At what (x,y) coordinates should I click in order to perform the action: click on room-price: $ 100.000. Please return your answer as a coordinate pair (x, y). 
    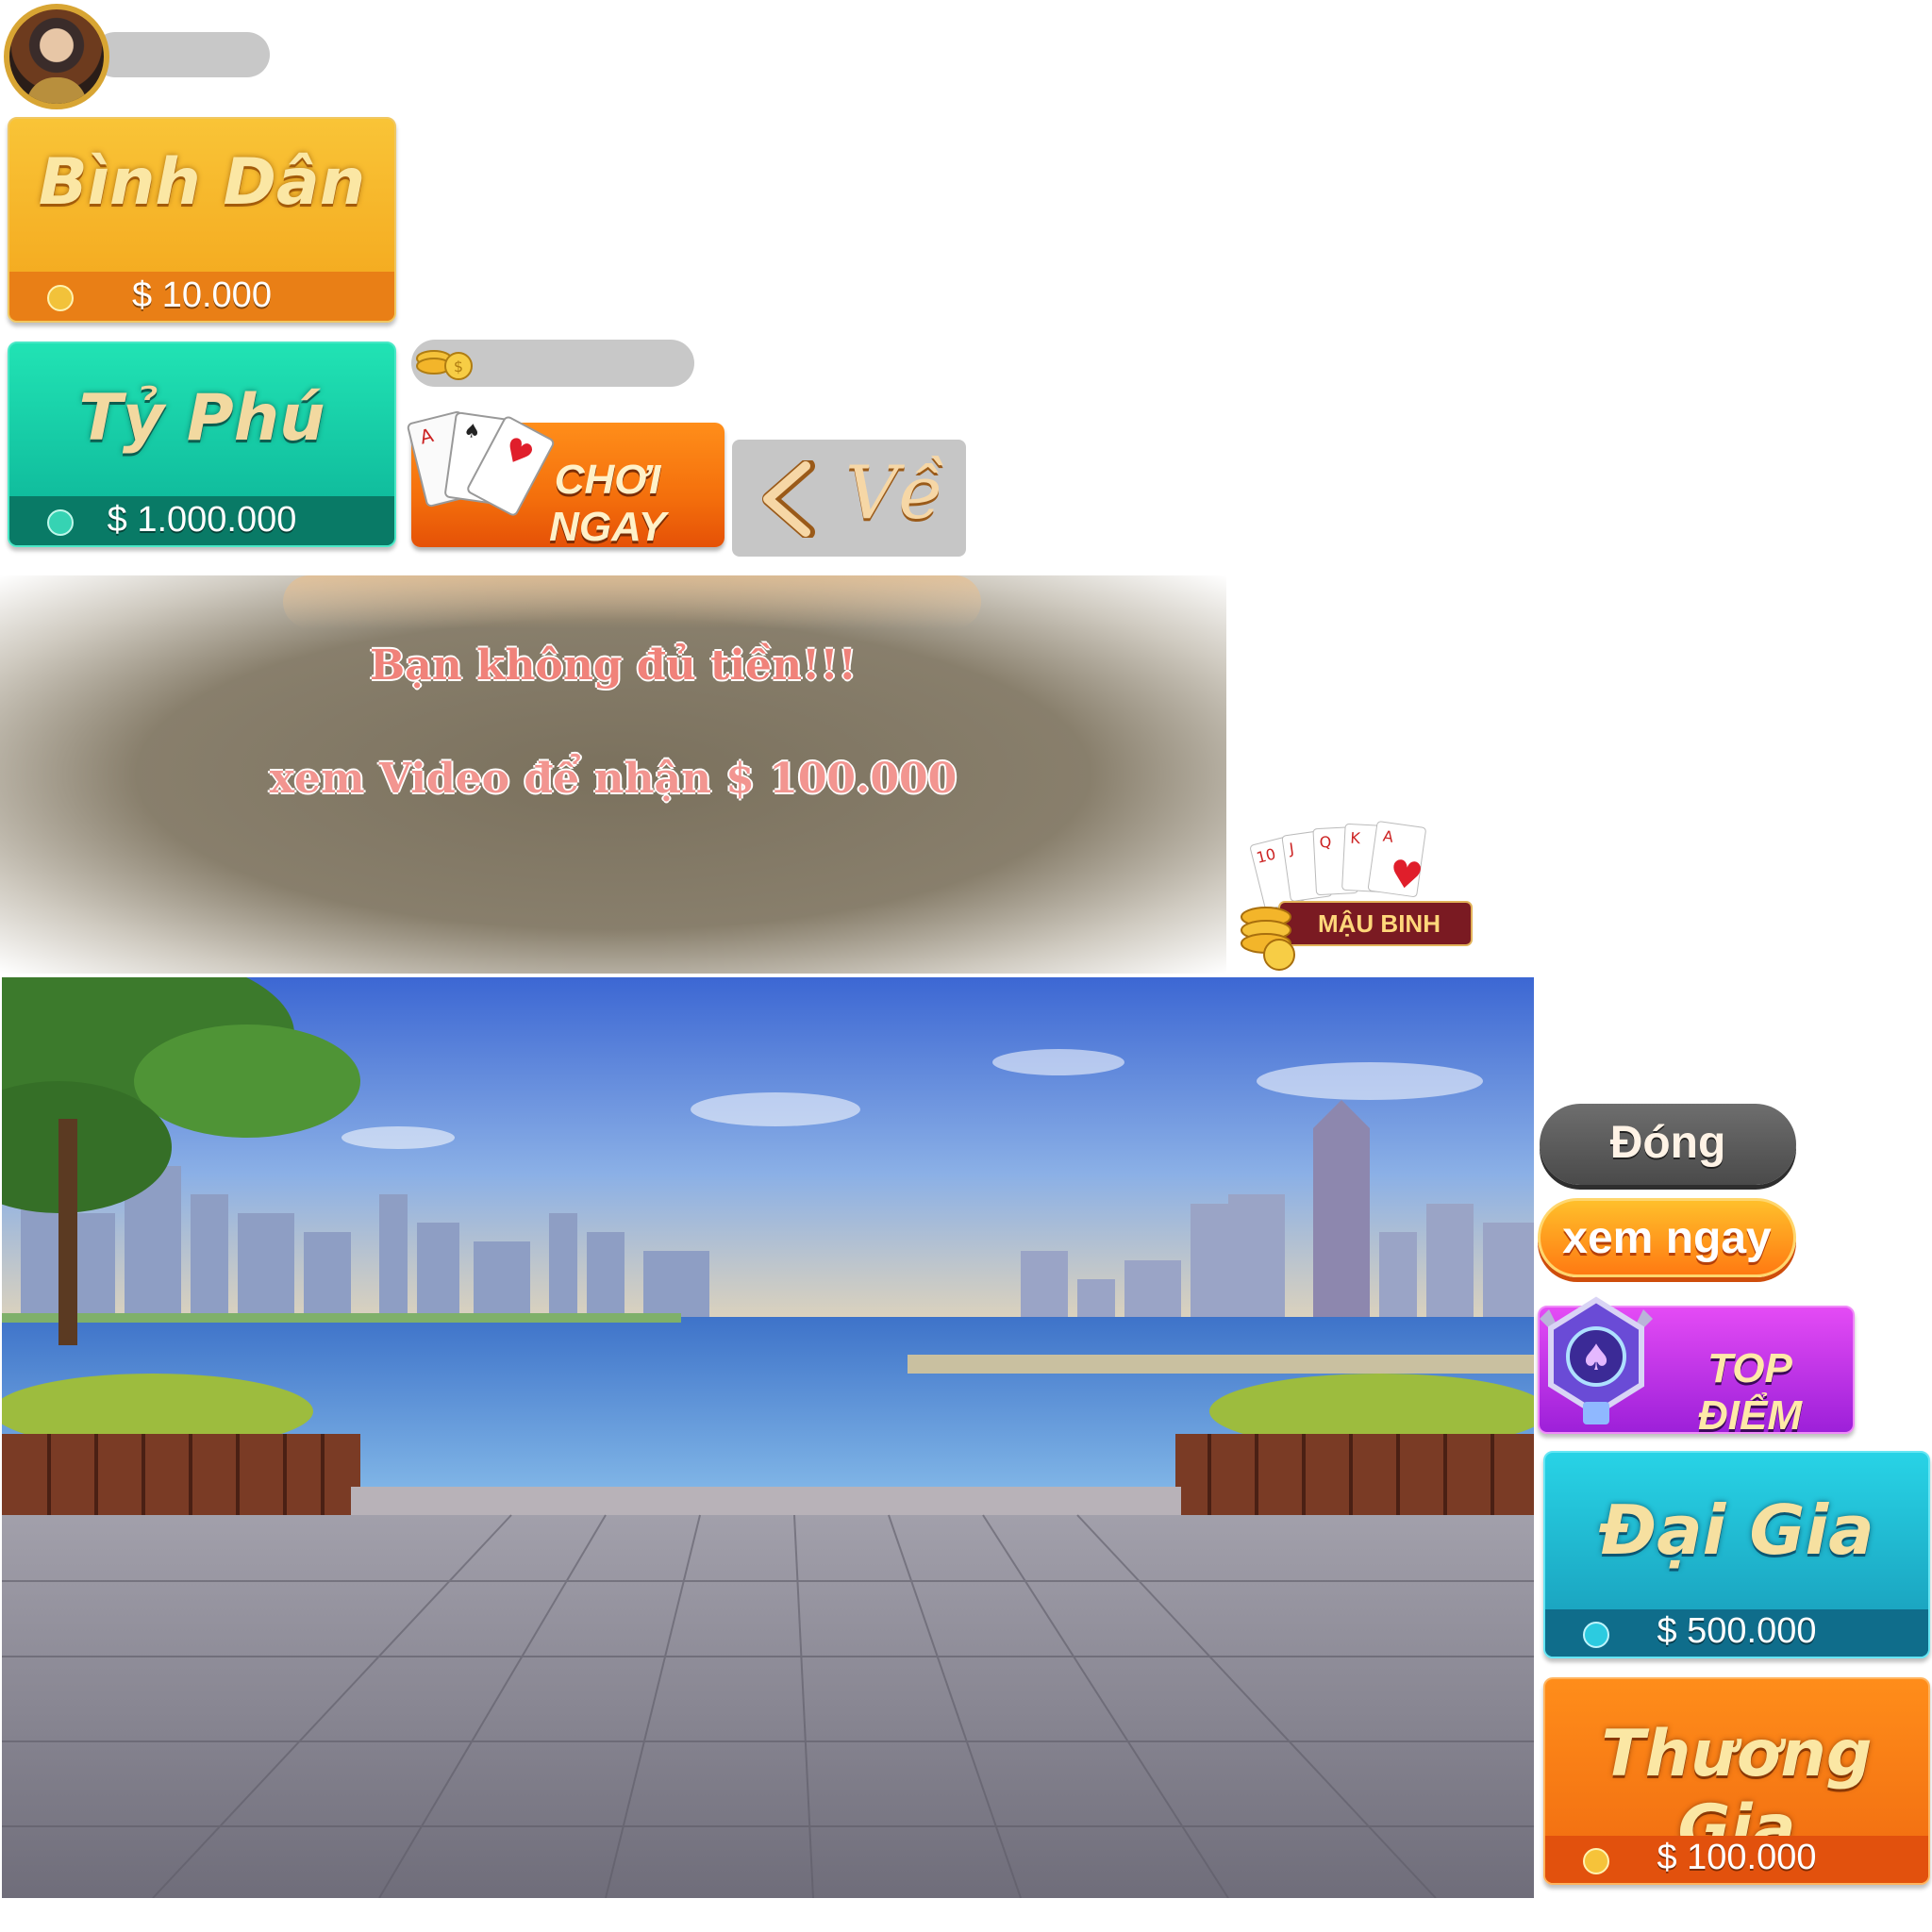
    Looking at the image, I should click on (1737, 1858).